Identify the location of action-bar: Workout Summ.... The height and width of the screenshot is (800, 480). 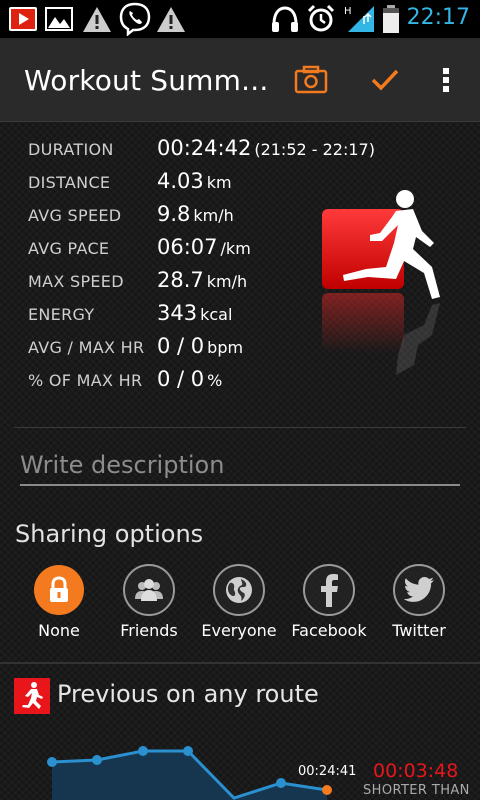
(240, 80).